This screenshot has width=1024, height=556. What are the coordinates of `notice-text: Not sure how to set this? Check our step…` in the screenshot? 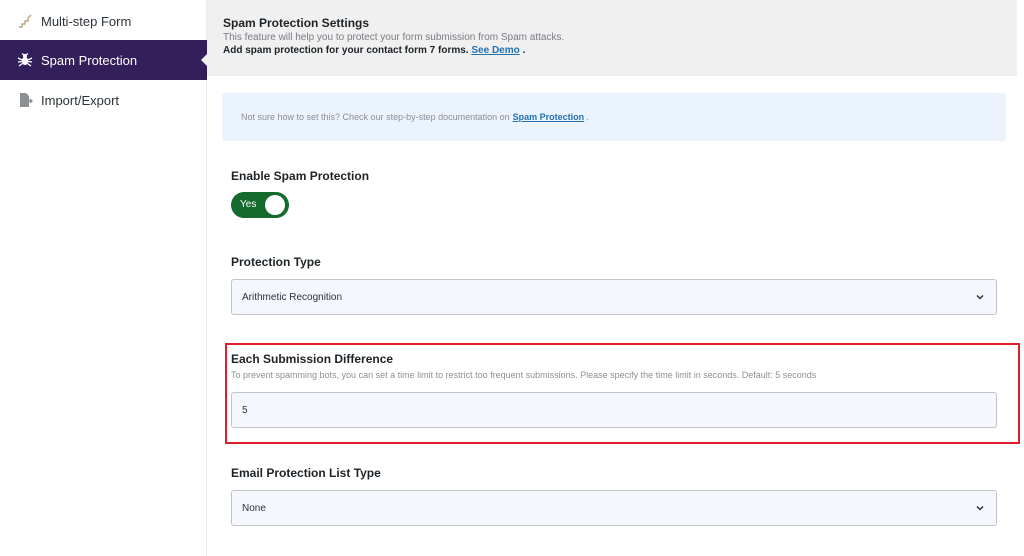 It's located at (375, 117).